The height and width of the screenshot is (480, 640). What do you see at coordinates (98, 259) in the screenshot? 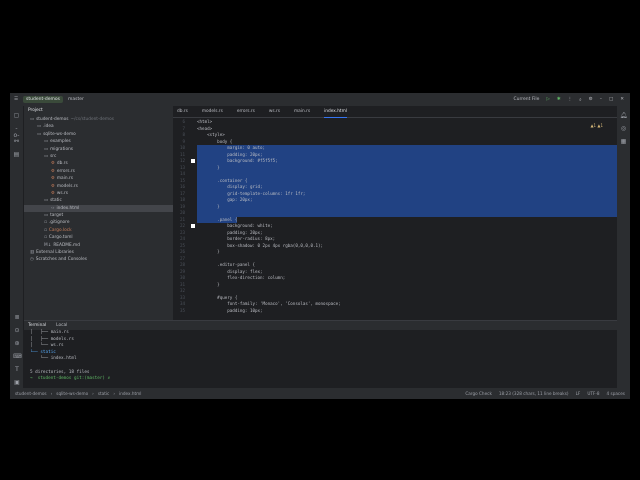
I see `tree-item: ◷ Scratches and Consoles` at bounding box center [98, 259].